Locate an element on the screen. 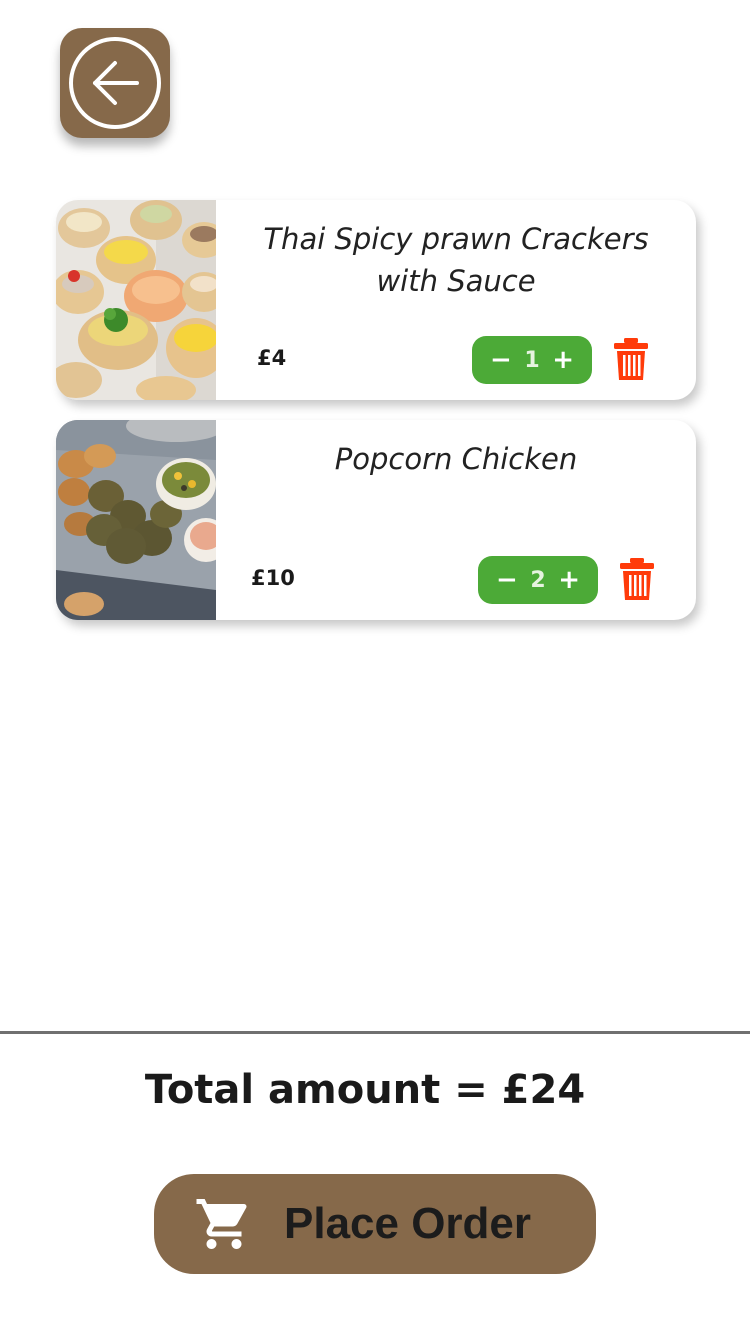 This screenshot has height=1334, width=750. popcorn-chicken-photo is located at coordinates (136, 520).